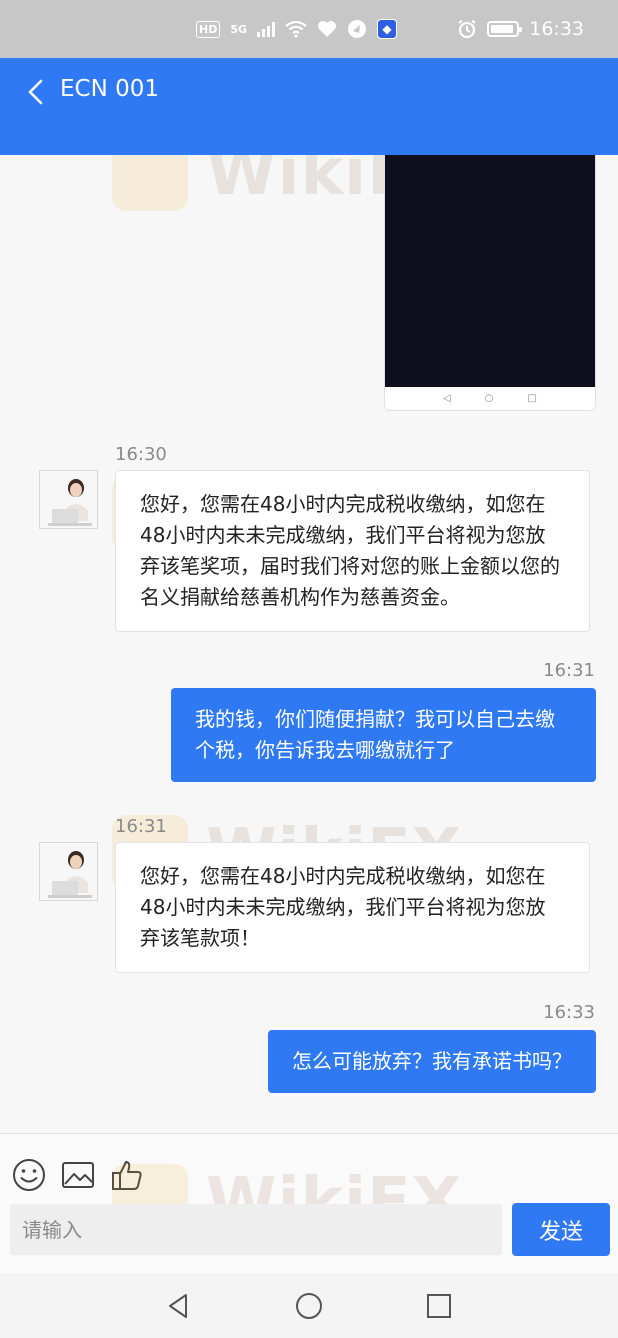 The width and height of the screenshot is (618, 1338). What do you see at coordinates (309, 1203) in the screenshot?
I see `input-toolbar: WikiFX 发送` at bounding box center [309, 1203].